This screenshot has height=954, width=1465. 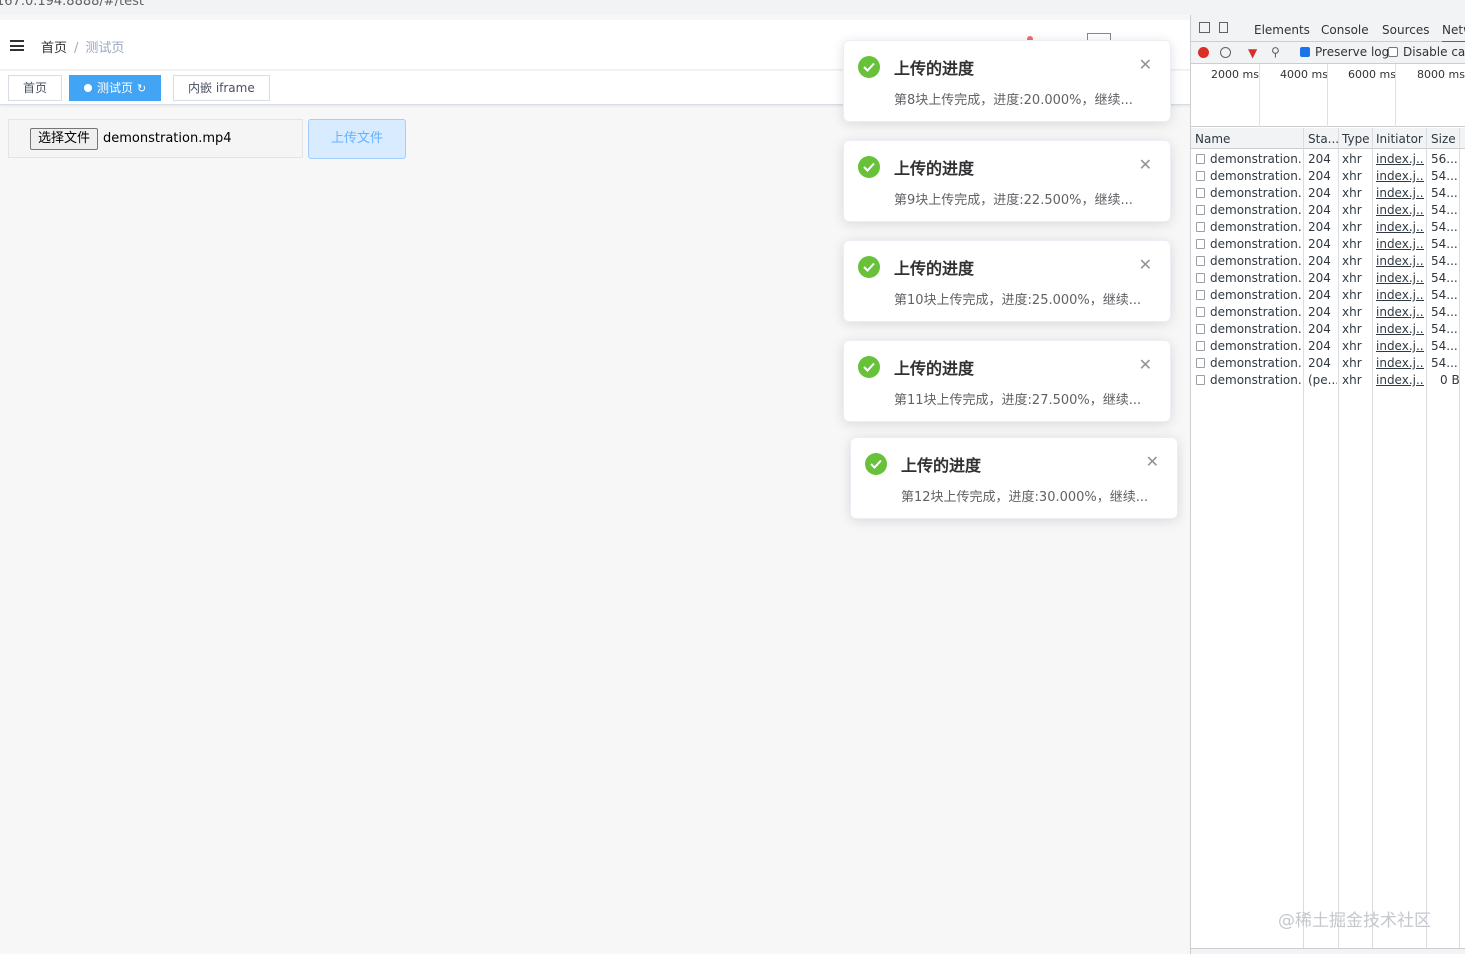 What do you see at coordinates (1345, 30) in the screenshot?
I see `tab-console: Console` at bounding box center [1345, 30].